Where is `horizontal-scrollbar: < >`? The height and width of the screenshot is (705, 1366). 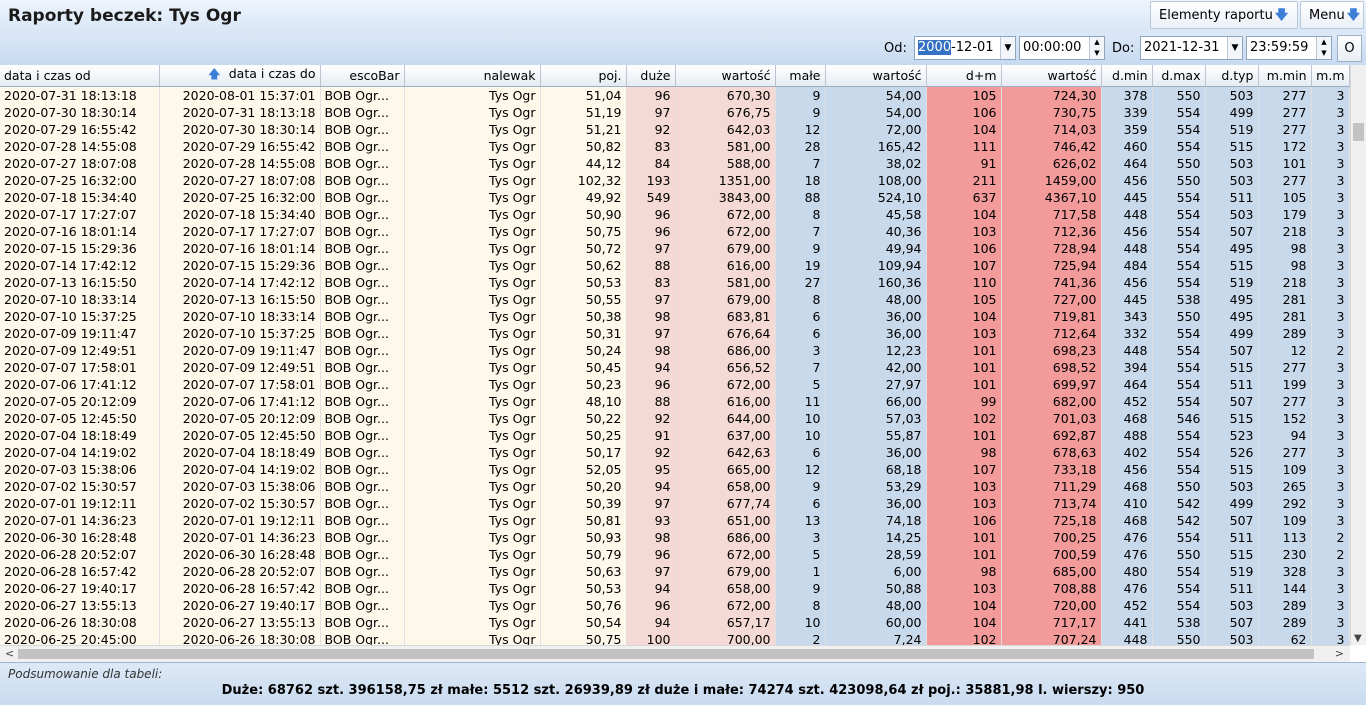
horizontal-scrollbar: < > is located at coordinates (675, 653).